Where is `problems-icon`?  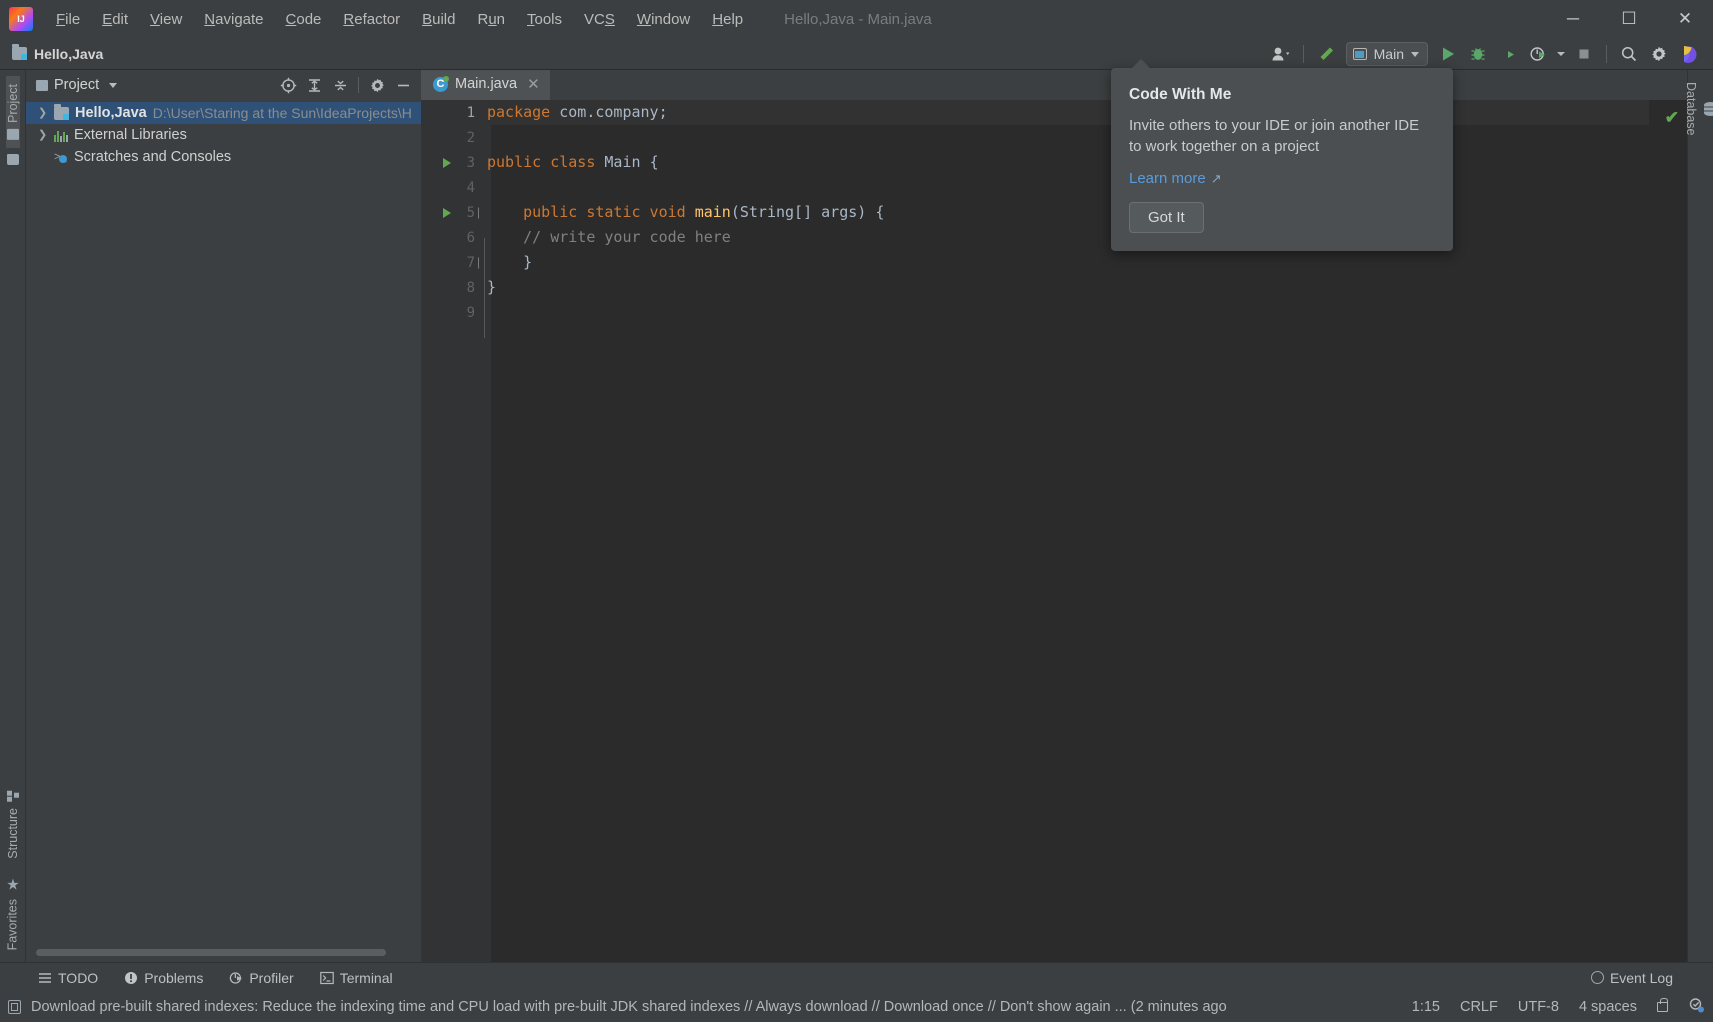 problems-icon is located at coordinates (131, 977).